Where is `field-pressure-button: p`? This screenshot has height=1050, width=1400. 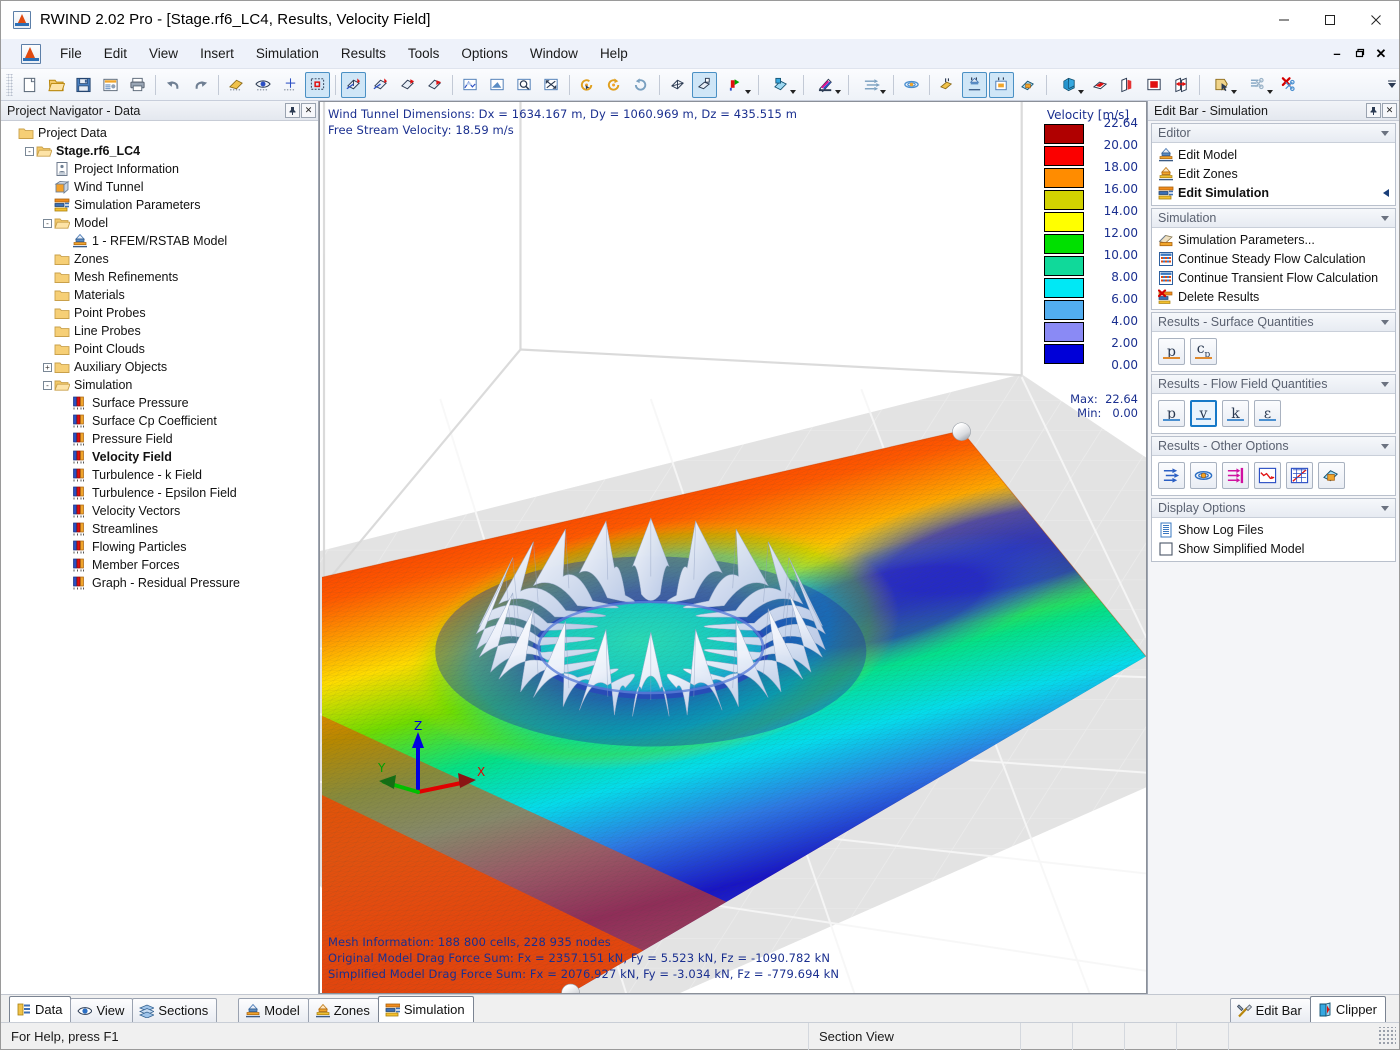
field-pressure-button: p is located at coordinates (1171, 413).